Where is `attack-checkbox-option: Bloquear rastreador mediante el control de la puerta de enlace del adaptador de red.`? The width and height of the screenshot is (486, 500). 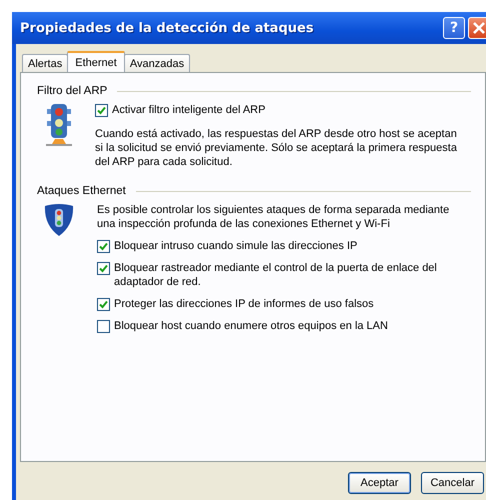 attack-checkbox-option: Bloquear rastreador mediante el control de la puerta de enlace del adaptador de red. is located at coordinates (278, 275).